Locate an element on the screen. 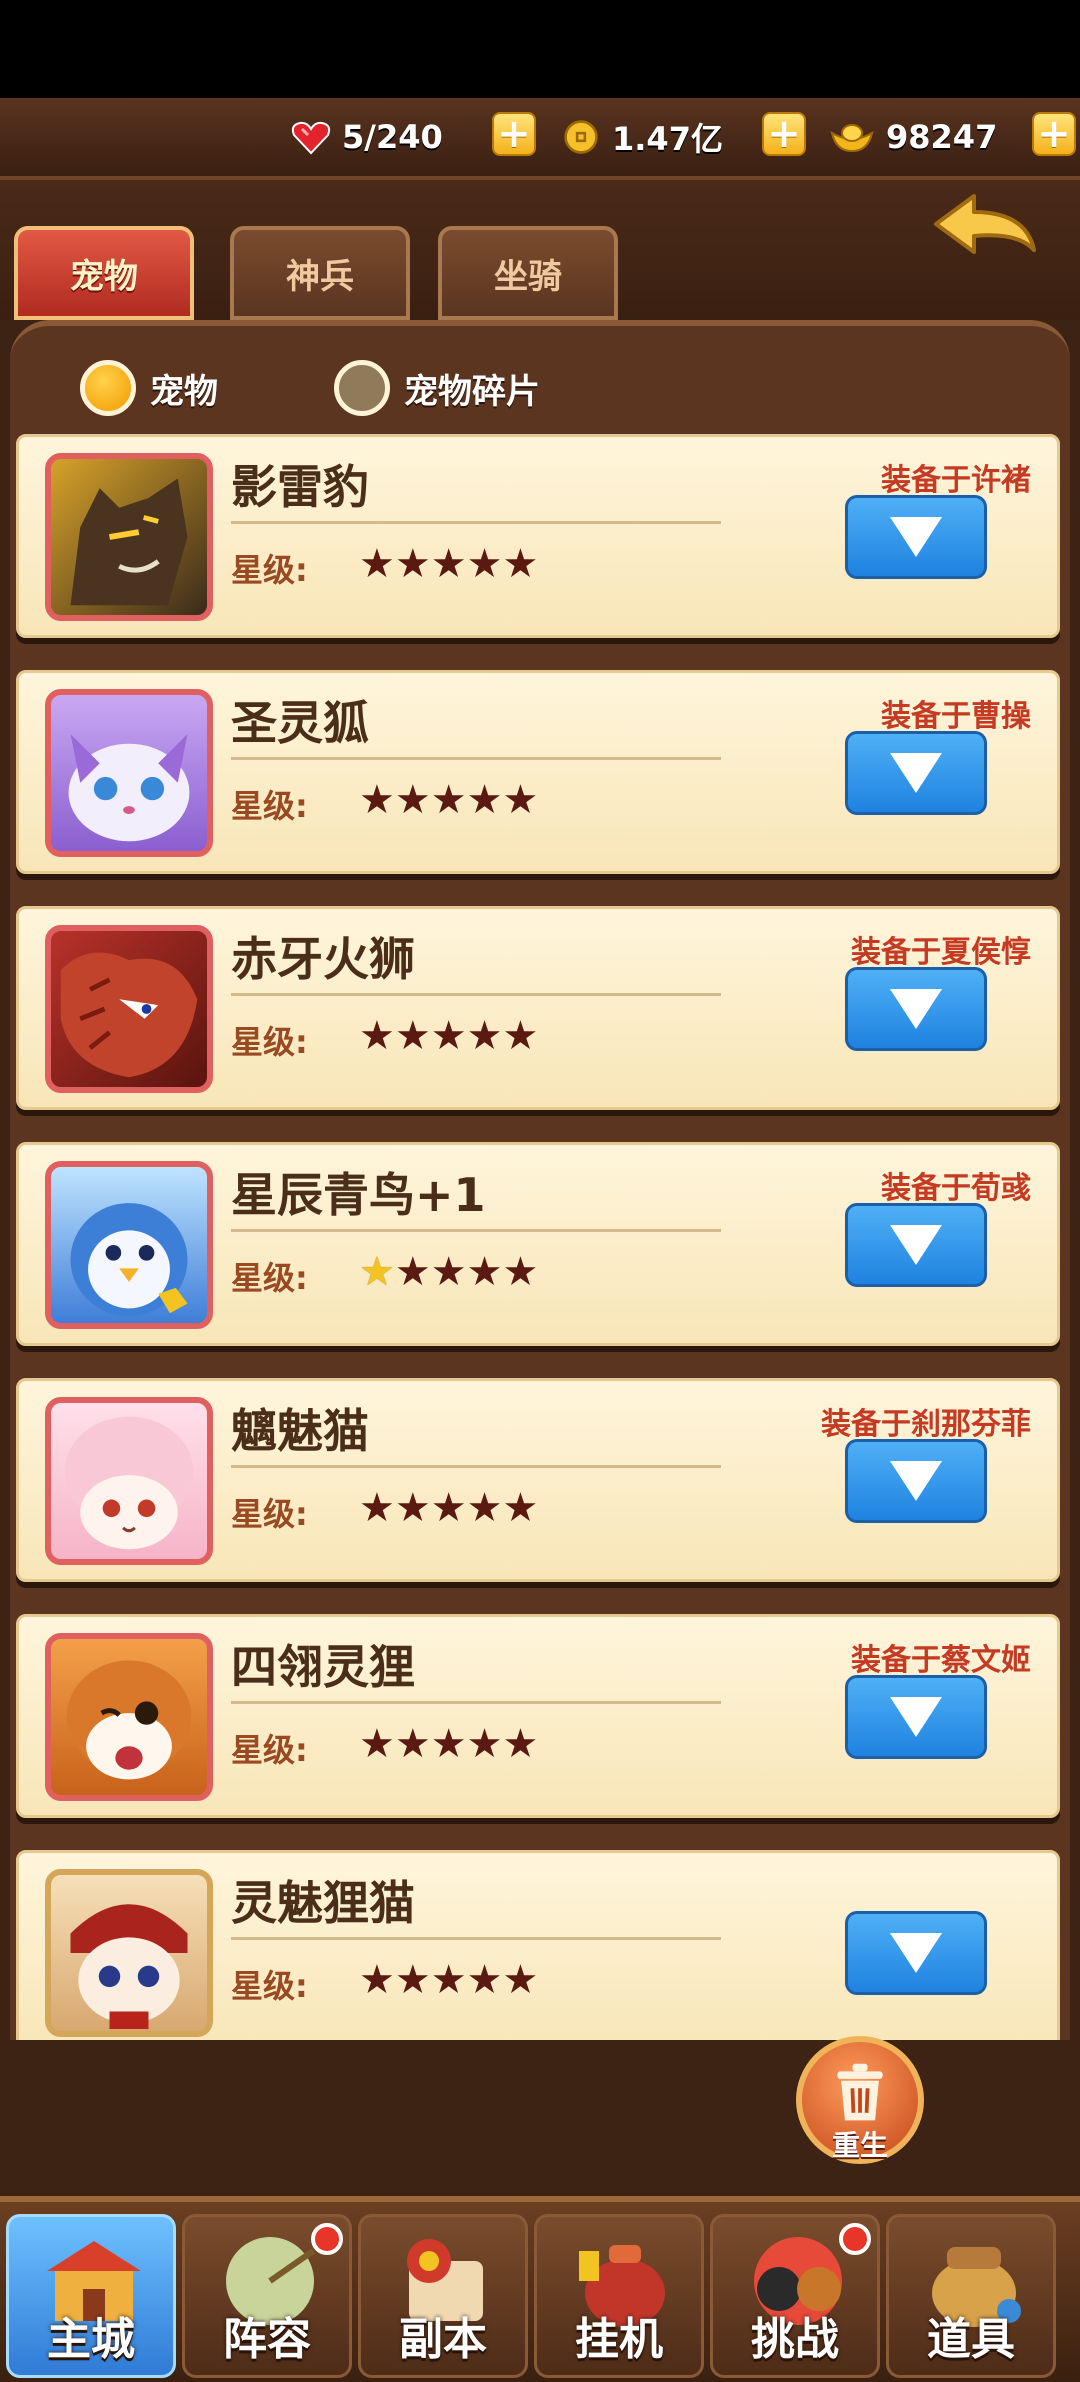 The image size is (1080, 2382). filter-pet-fragments-label: 宠物碎片 is located at coordinates (472, 391).